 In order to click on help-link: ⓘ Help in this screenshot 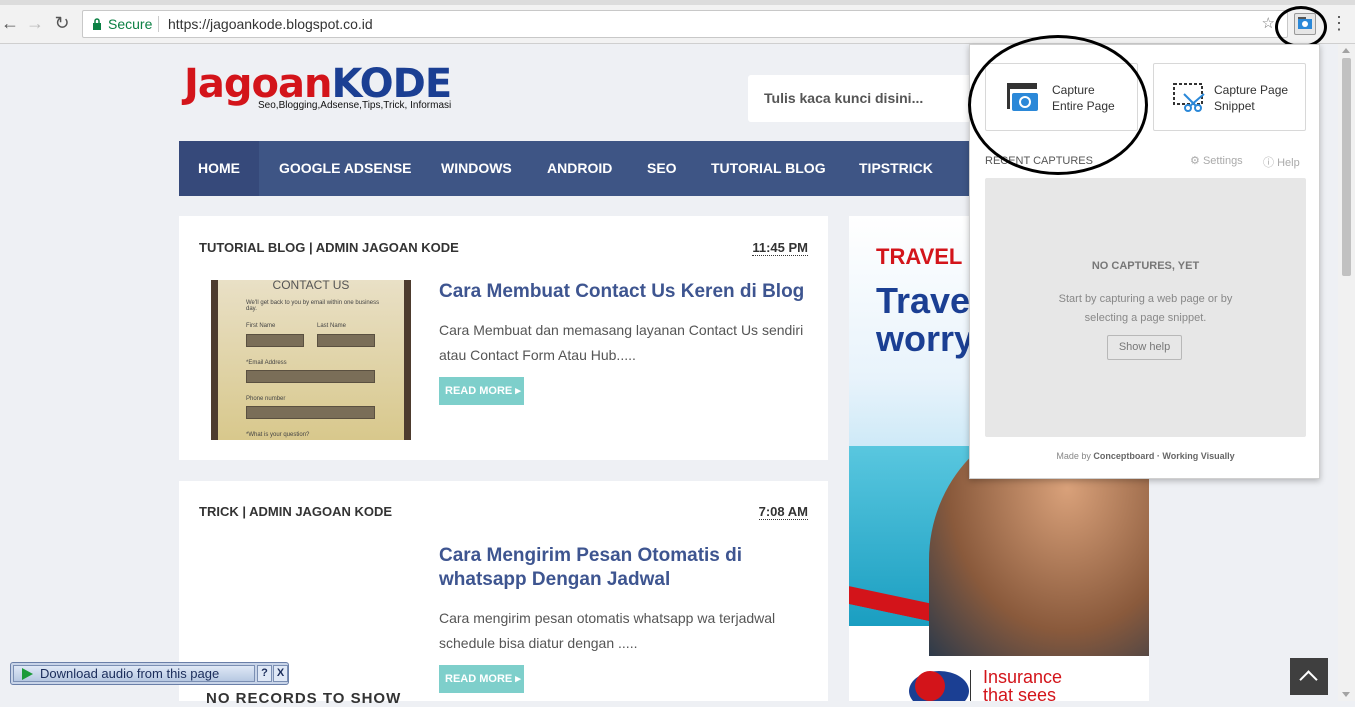, I will do `click(1281, 162)`.